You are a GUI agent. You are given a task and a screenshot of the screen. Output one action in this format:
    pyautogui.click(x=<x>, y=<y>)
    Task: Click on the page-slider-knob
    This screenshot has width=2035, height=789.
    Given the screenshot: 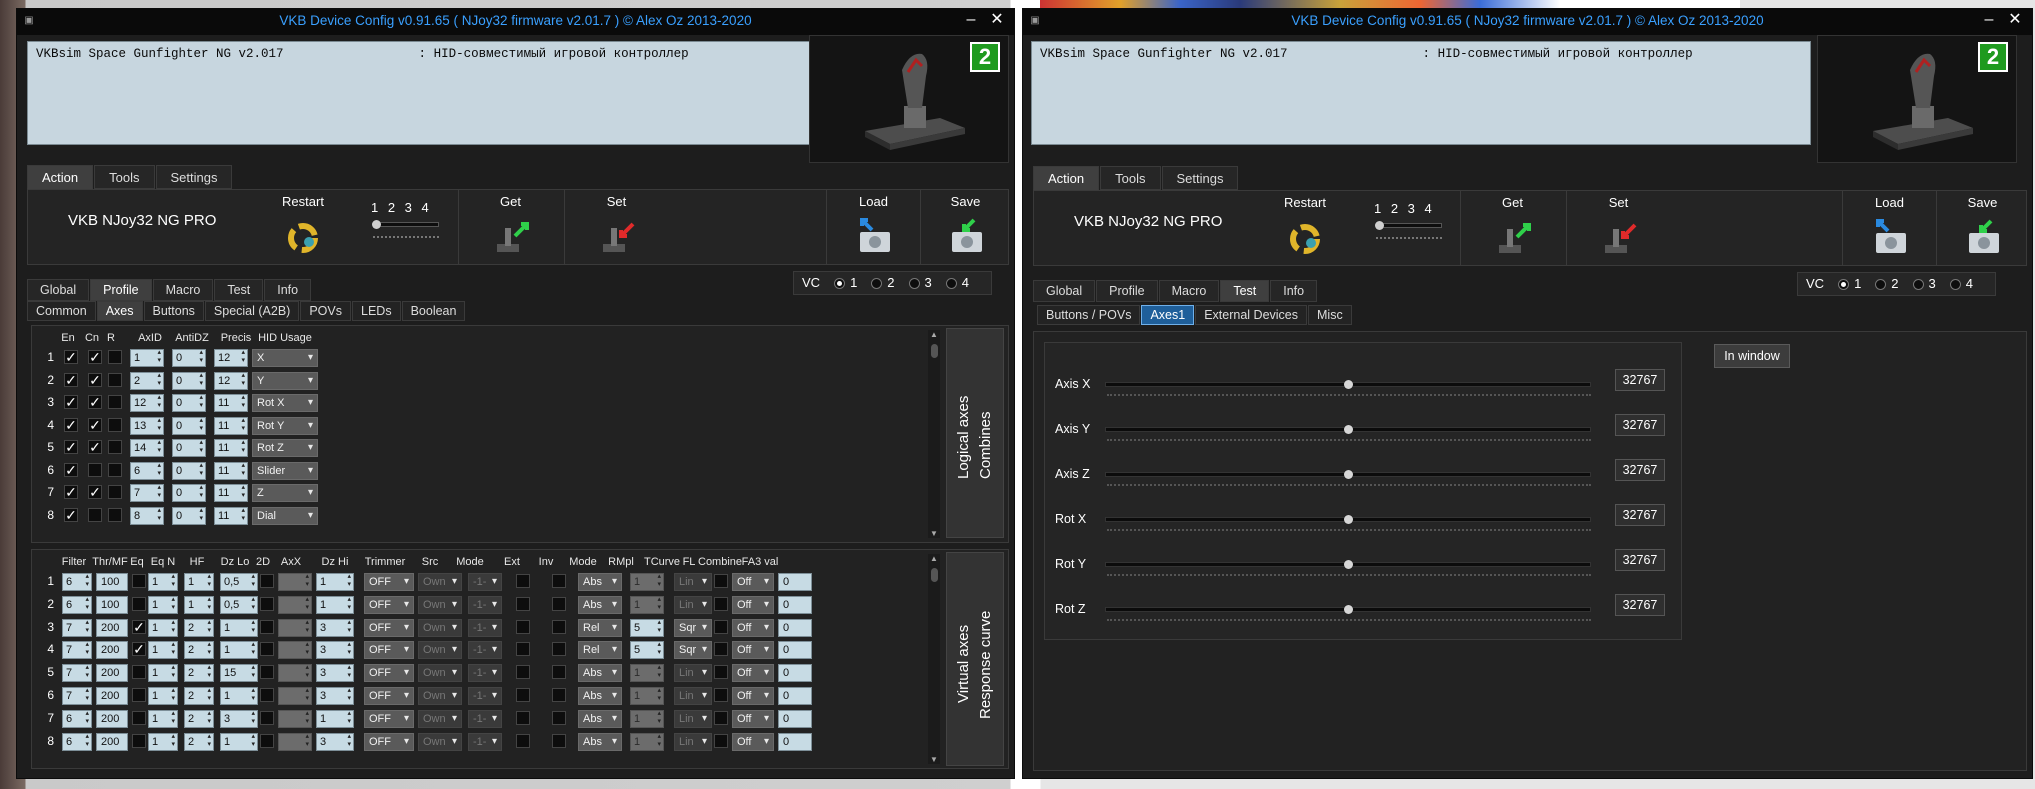 What is the action you would take?
    pyautogui.click(x=376, y=224)
    